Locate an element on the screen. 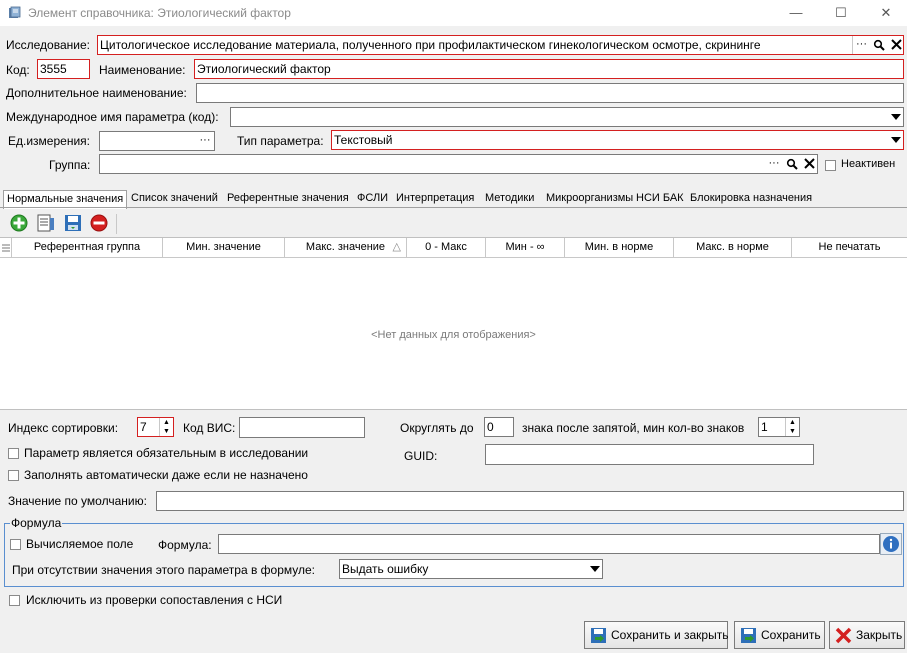 This screenshot has width=907, height=653. code-label: Код: is located at coordinates (18, 70).